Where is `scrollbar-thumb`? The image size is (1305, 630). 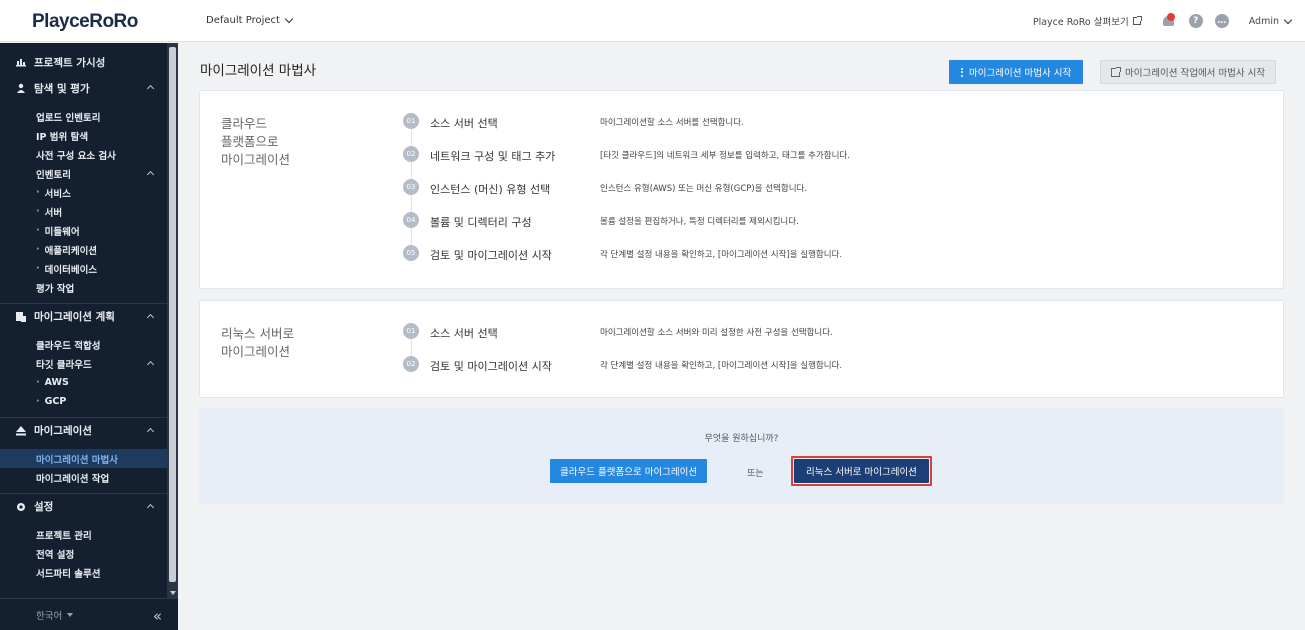
scrollbar-thumb is located at coordinates (172, 314).